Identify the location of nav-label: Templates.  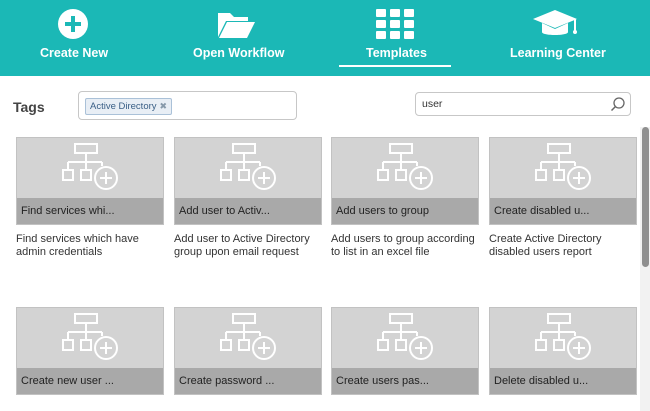
(396, 53).